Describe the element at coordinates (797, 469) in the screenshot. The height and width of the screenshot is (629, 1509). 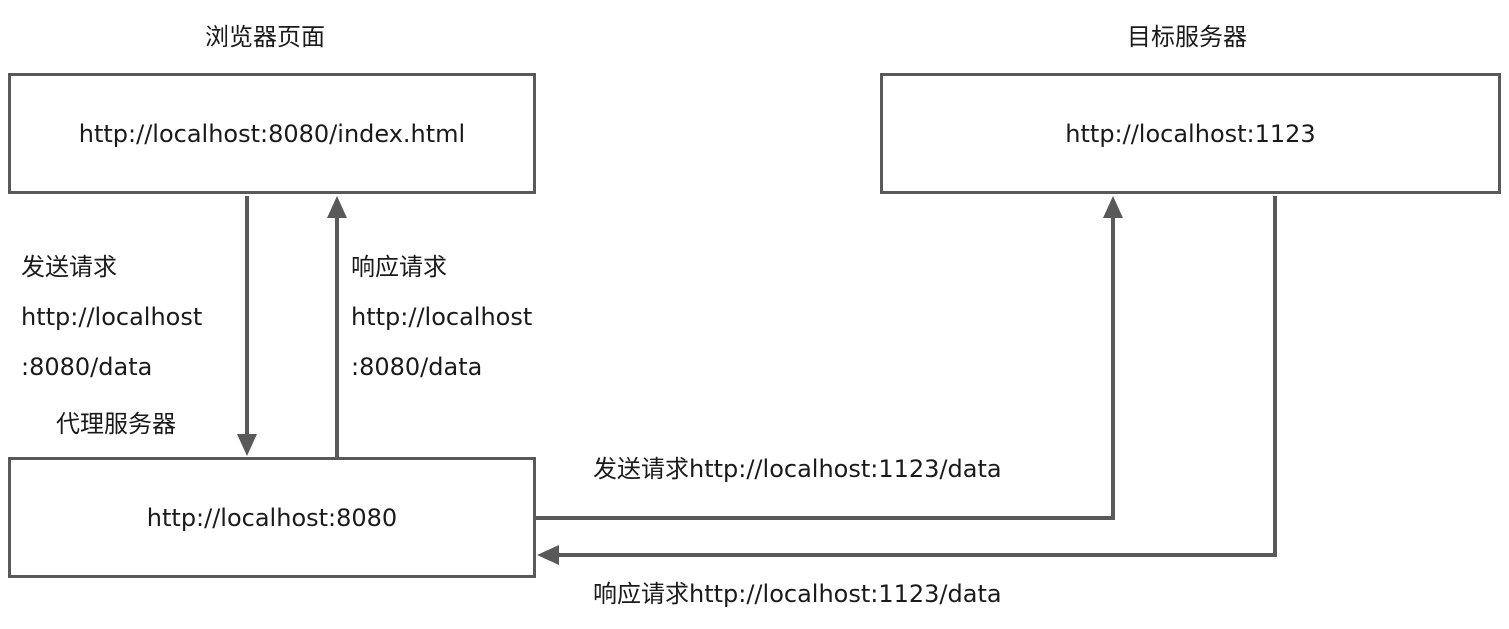
I see `proxy-to-target-label: 发送请求http://localhost:1123/data` at that location.